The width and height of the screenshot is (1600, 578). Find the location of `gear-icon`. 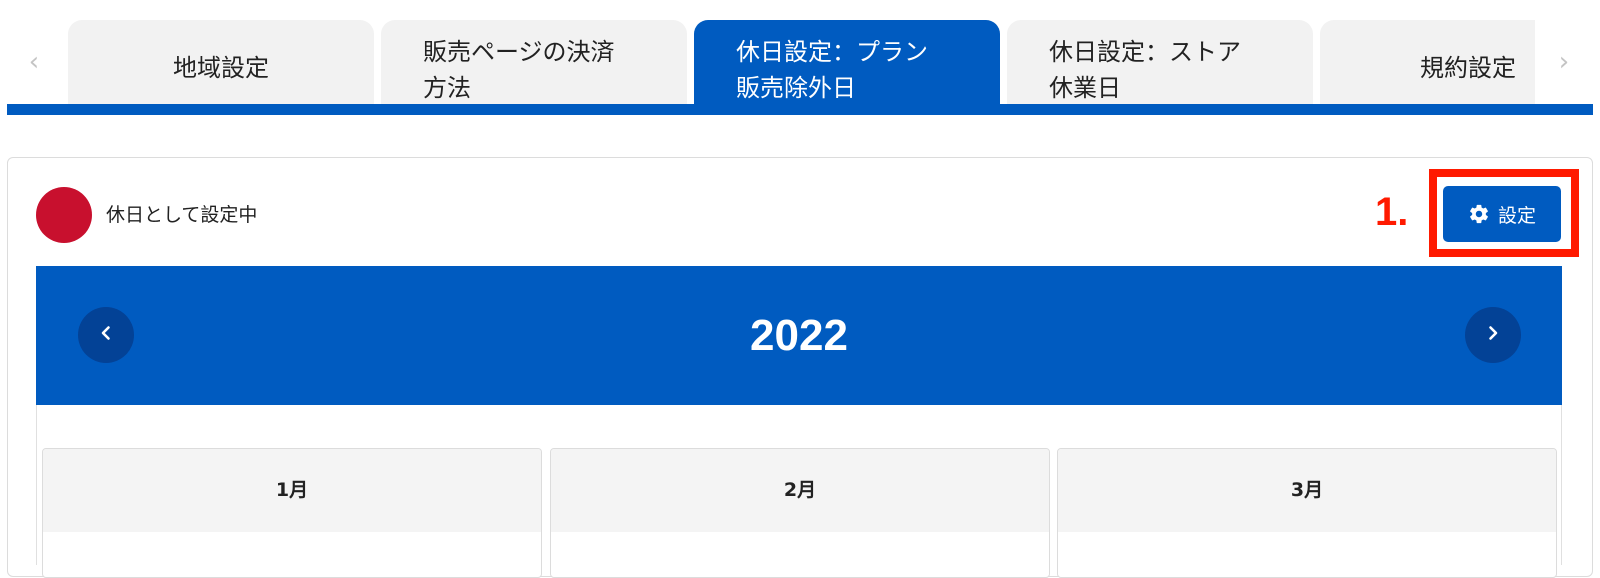

gear-icon is located at coordinates (1479, 214).